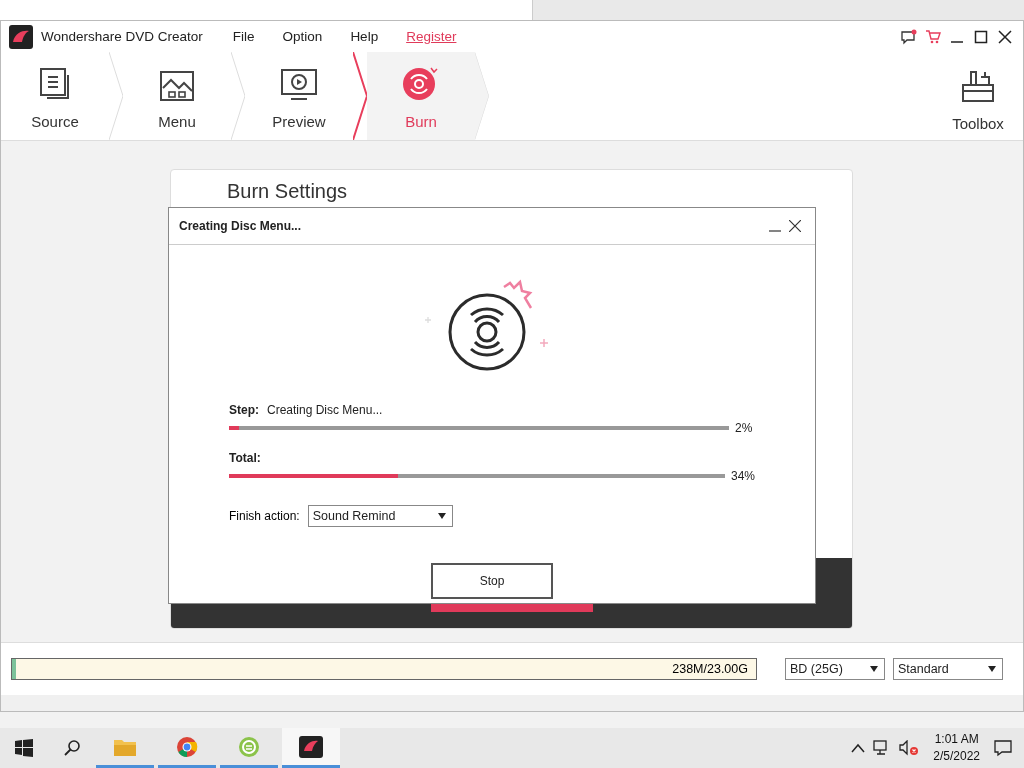  What do you see at coordinates (858, 748) in the screenshot?
I see `chevron-up-icon` at bounding box center [858, 748].